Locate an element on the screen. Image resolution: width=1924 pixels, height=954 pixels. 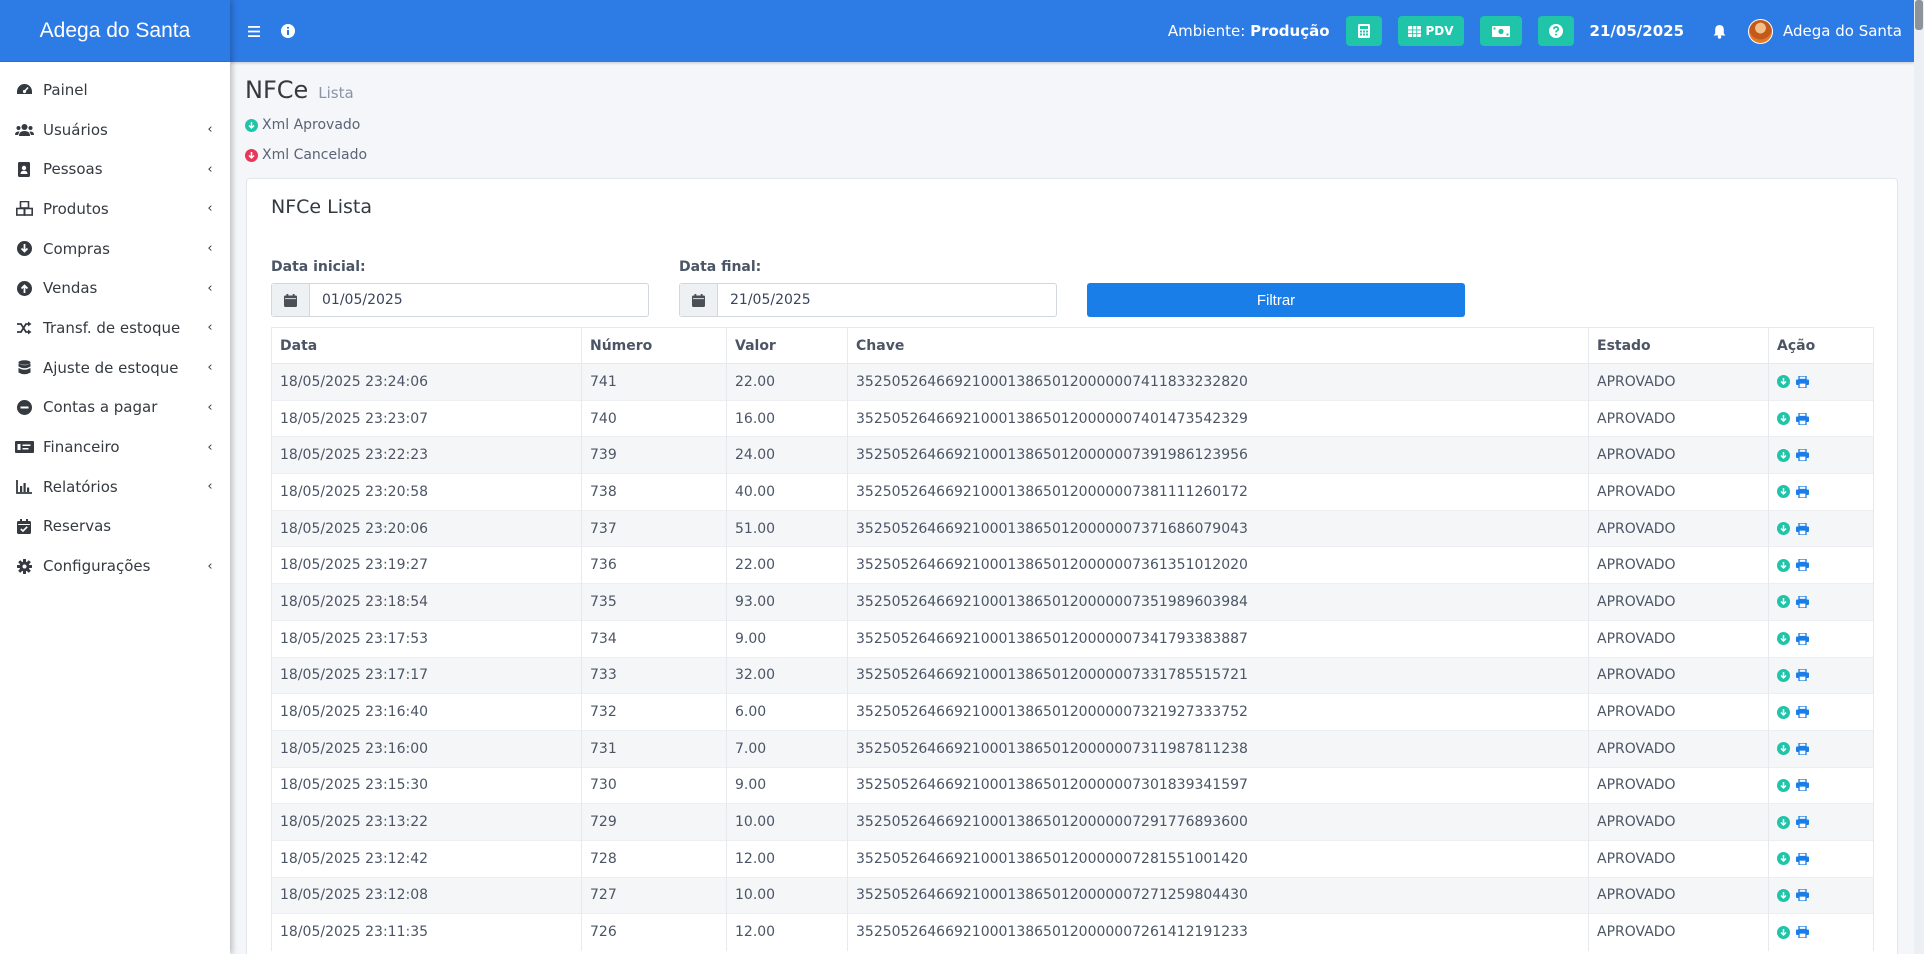
scrollbar-thumb is located at coordinates (1919, 15).